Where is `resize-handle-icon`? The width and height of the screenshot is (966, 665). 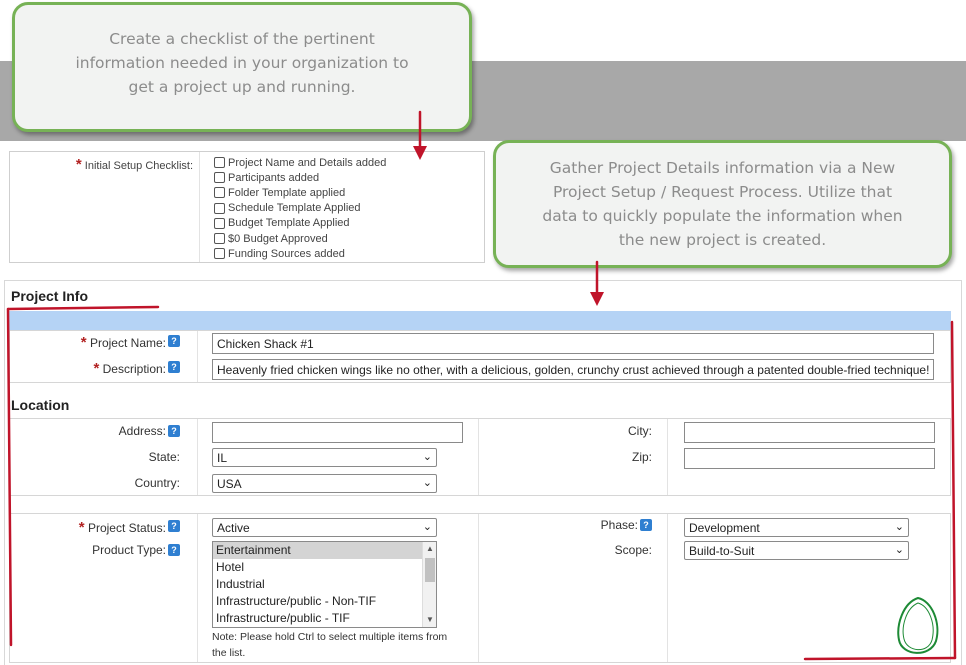 resize-handle-icon is located at coordinates (918, 625).